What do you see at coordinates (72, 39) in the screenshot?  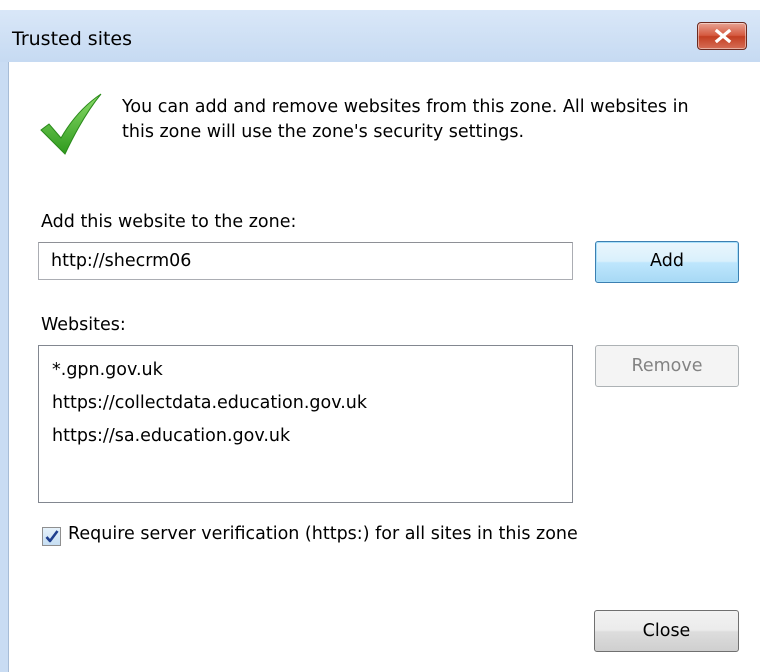 I see `window-title: Trusted sites` at bounding box center [72, 39].